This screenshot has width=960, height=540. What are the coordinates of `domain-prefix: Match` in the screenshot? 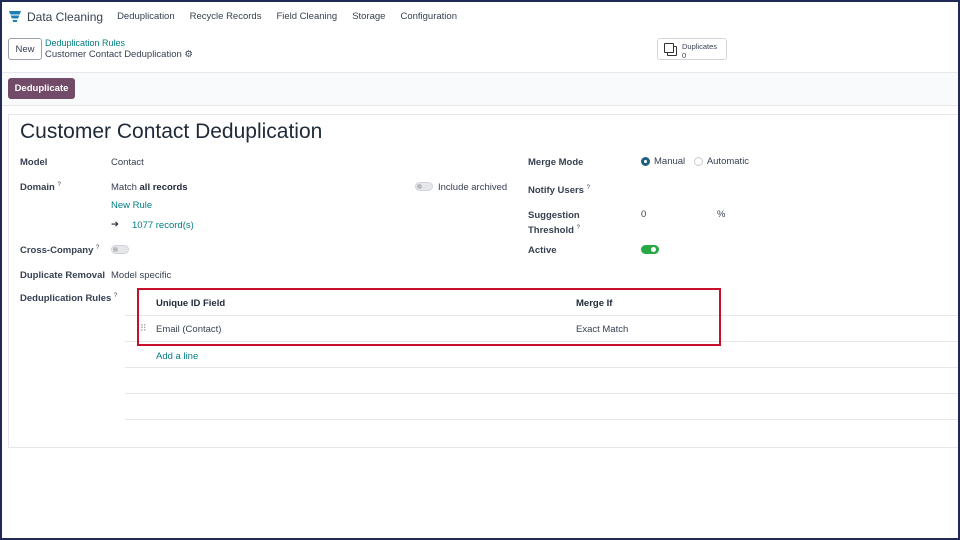 It's located at (125, 187).